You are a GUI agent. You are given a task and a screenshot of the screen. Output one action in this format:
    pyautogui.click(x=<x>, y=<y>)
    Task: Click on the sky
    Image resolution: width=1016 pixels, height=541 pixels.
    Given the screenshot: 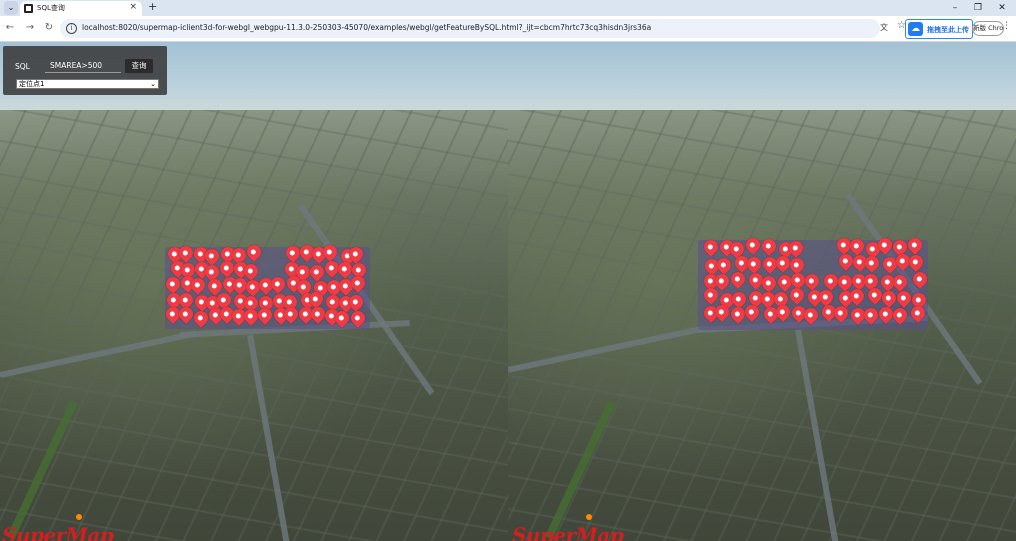 What is the action you would take?
    pyautogui.click(x=762, y=76)
    